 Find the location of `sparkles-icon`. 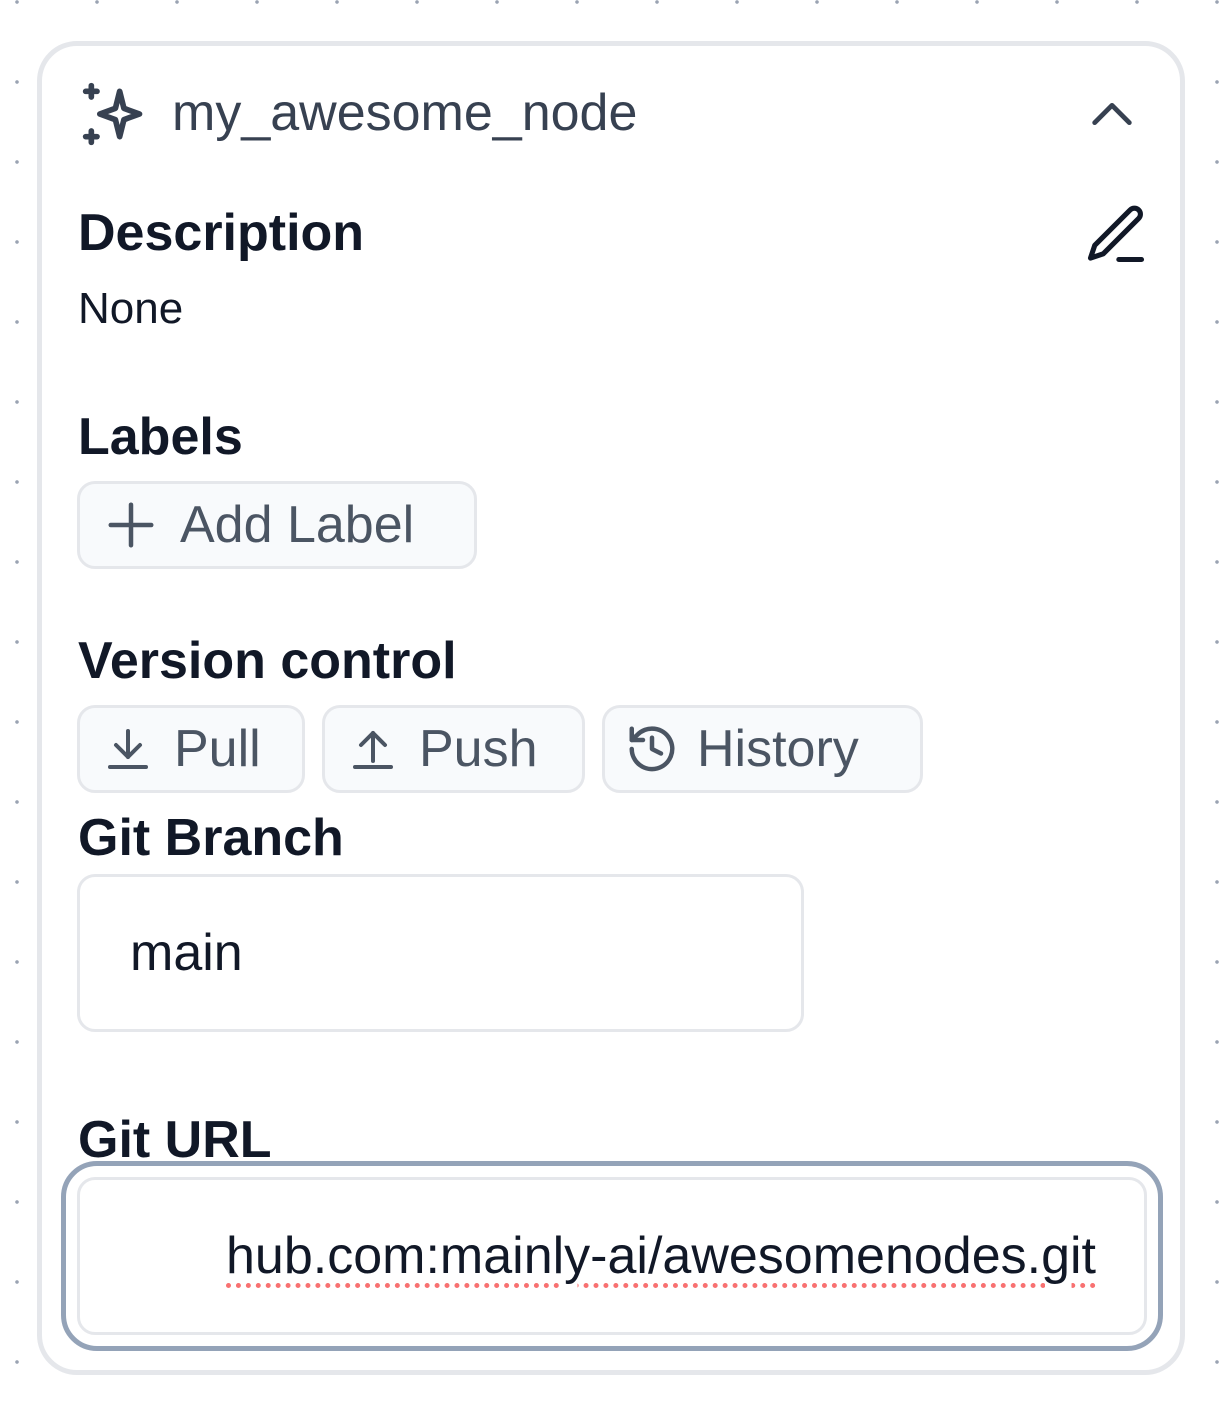

sparkles-icon is located at coordinates (114, 114).